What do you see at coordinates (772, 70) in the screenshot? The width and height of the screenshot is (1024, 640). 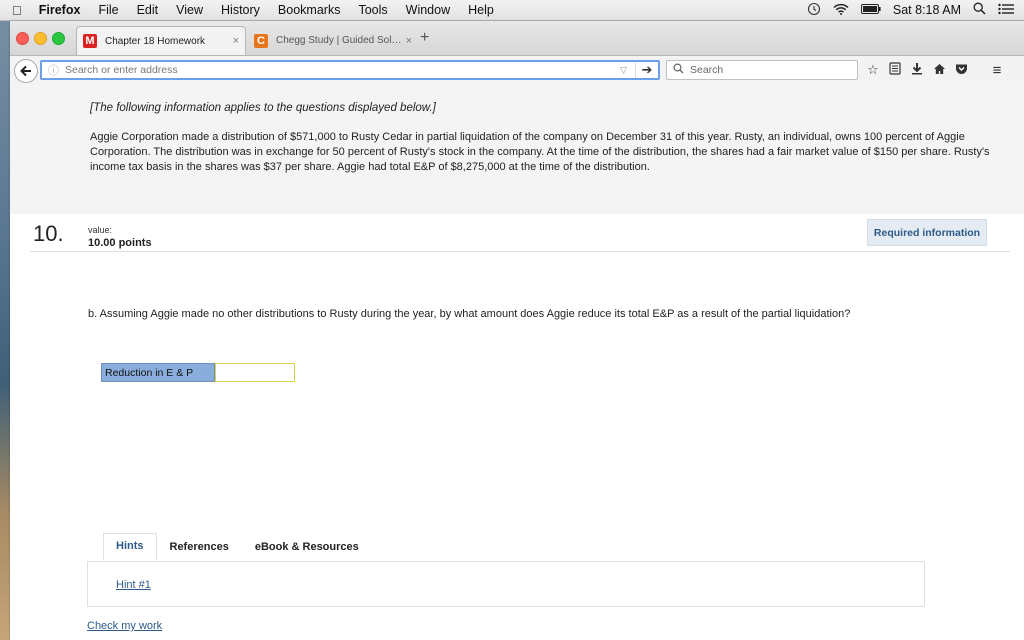 I see `search-input` at bounding box center [772, 70].